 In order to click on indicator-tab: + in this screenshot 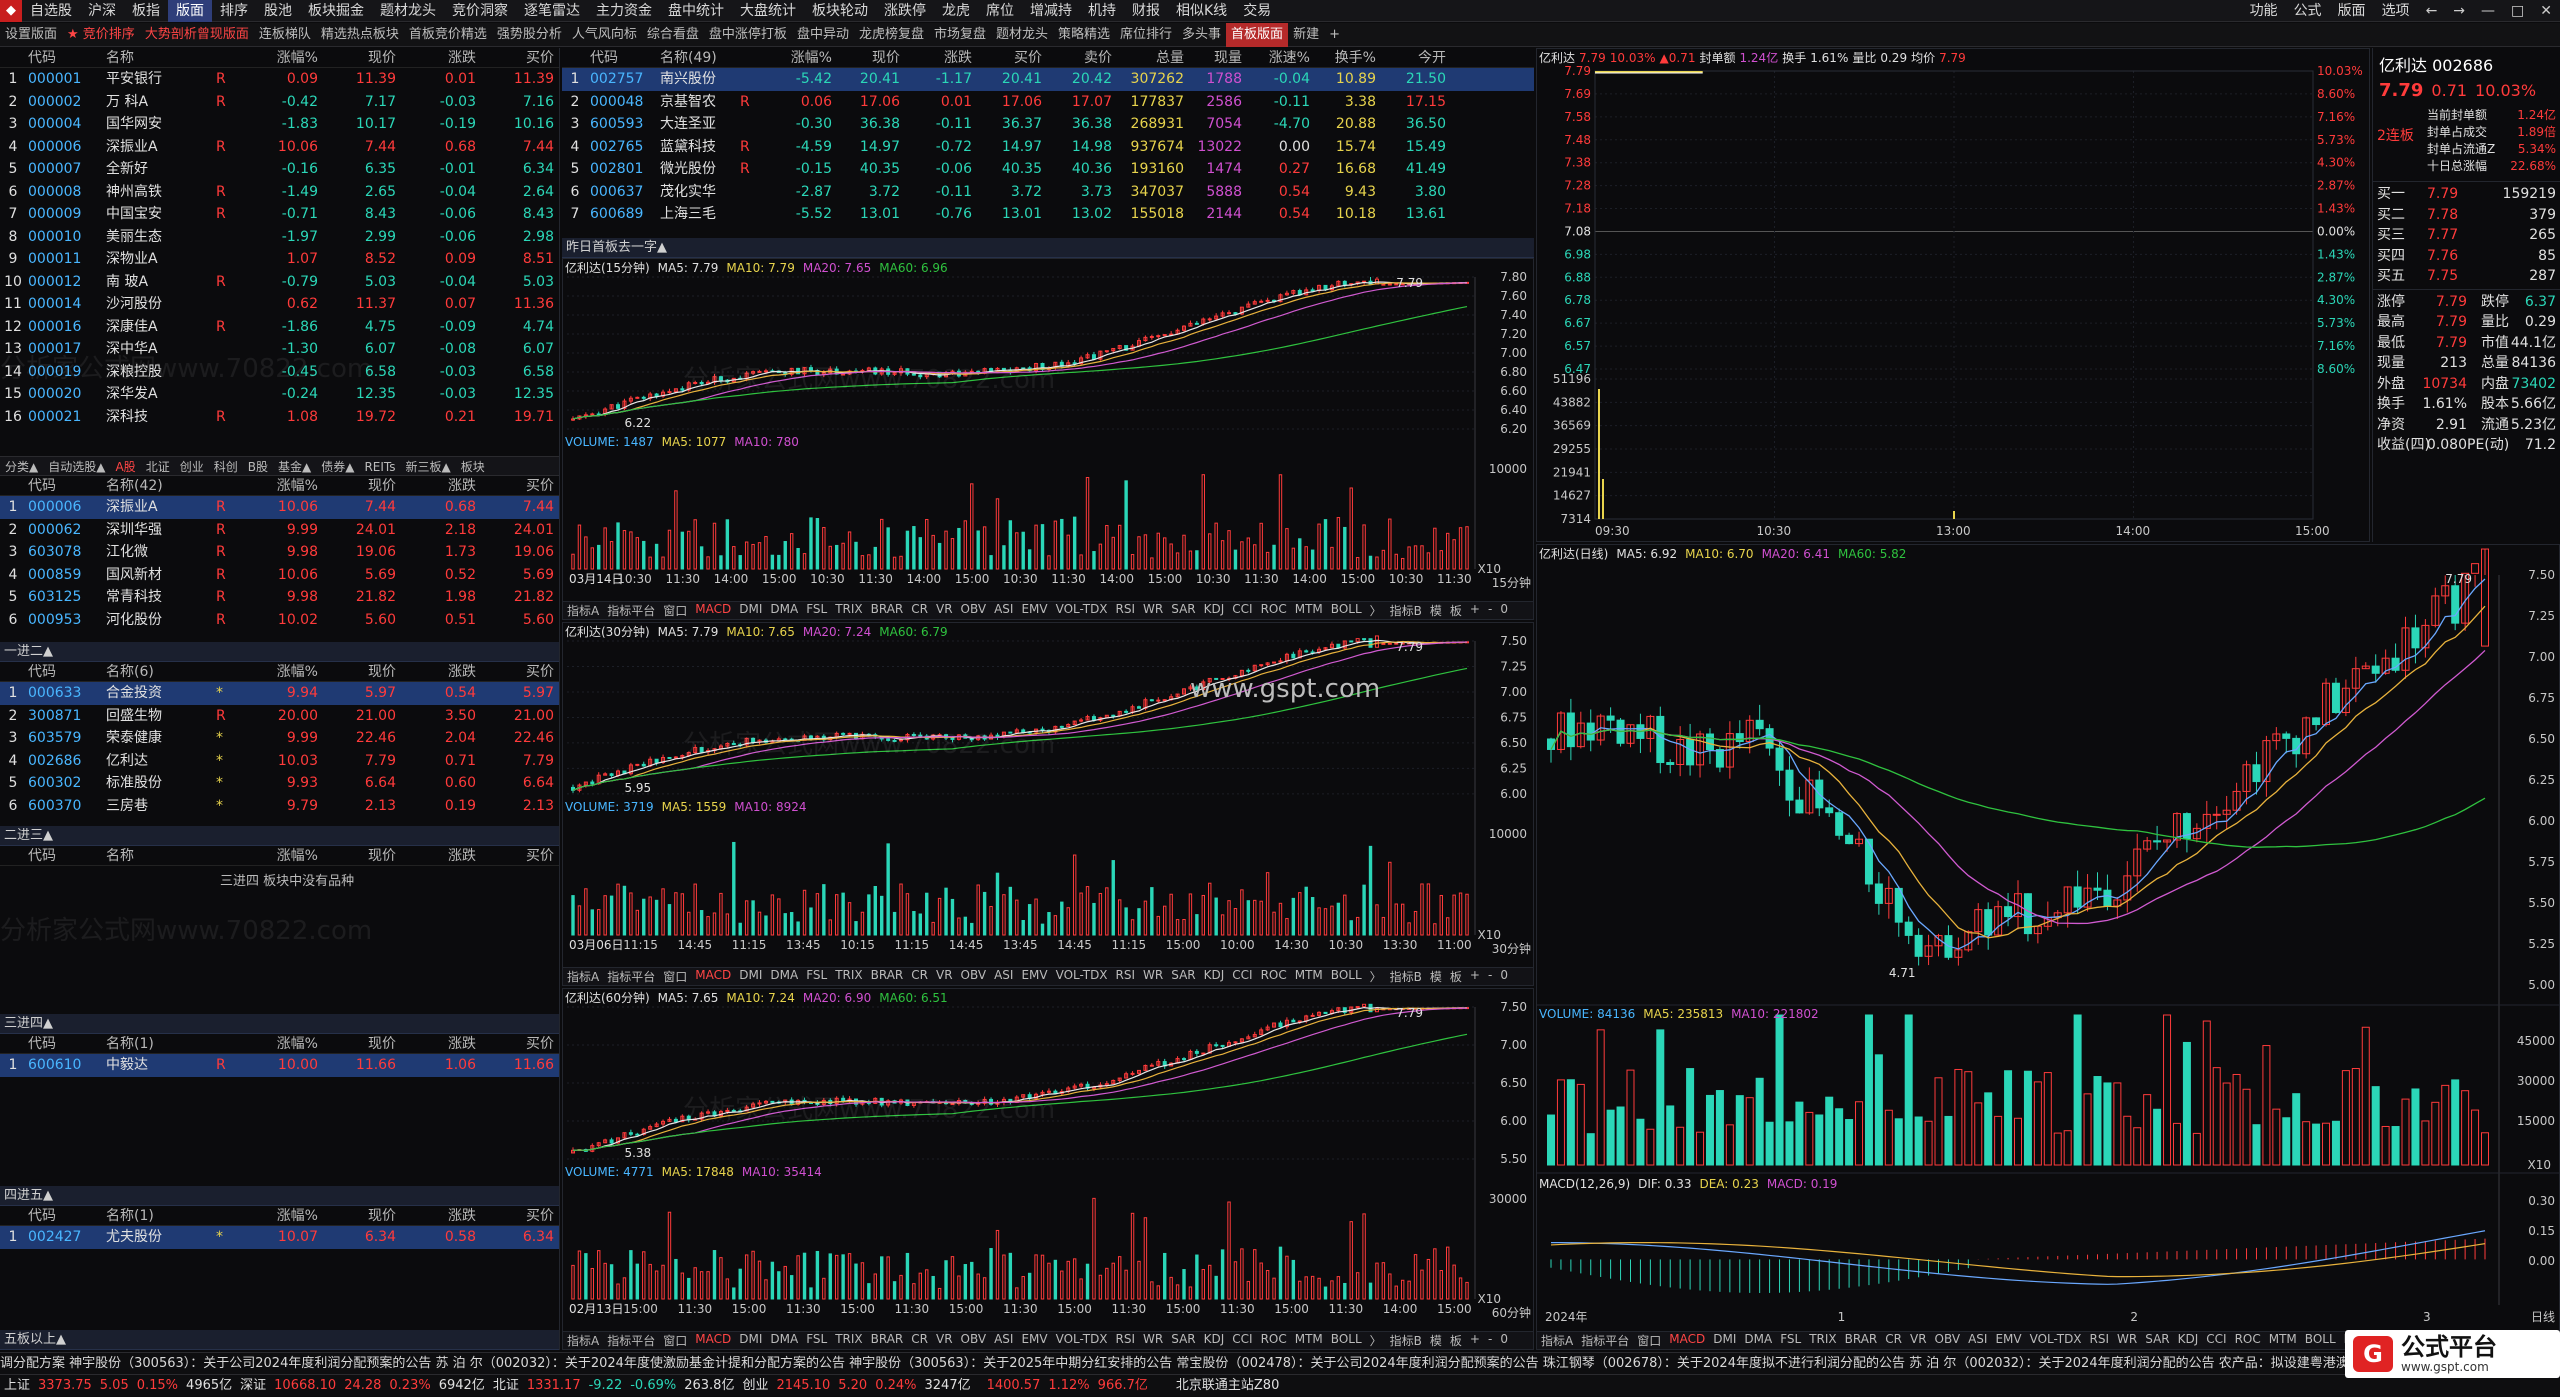, I will do `click(1475, 976)`.